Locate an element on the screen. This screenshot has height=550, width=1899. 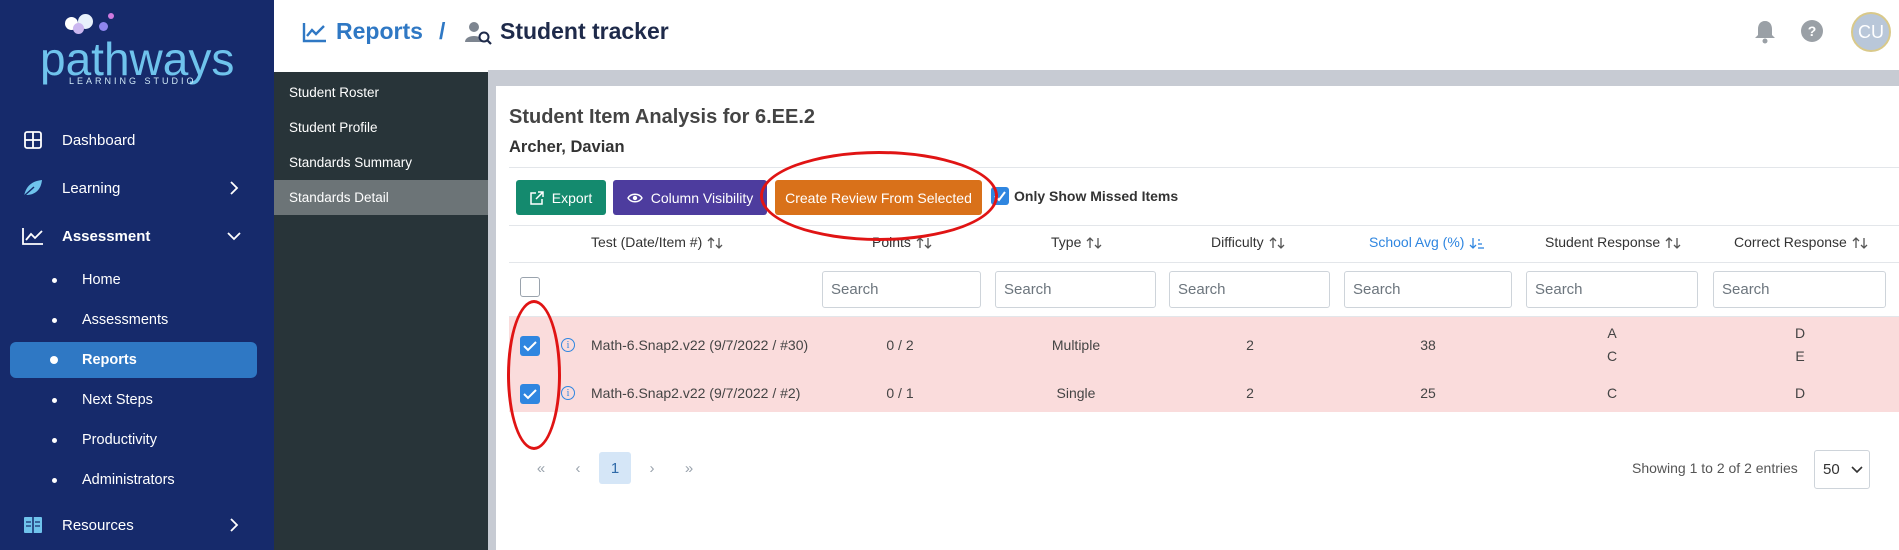
subnav-standards-detail: Standards Detail is located at coordinates (381, 197).